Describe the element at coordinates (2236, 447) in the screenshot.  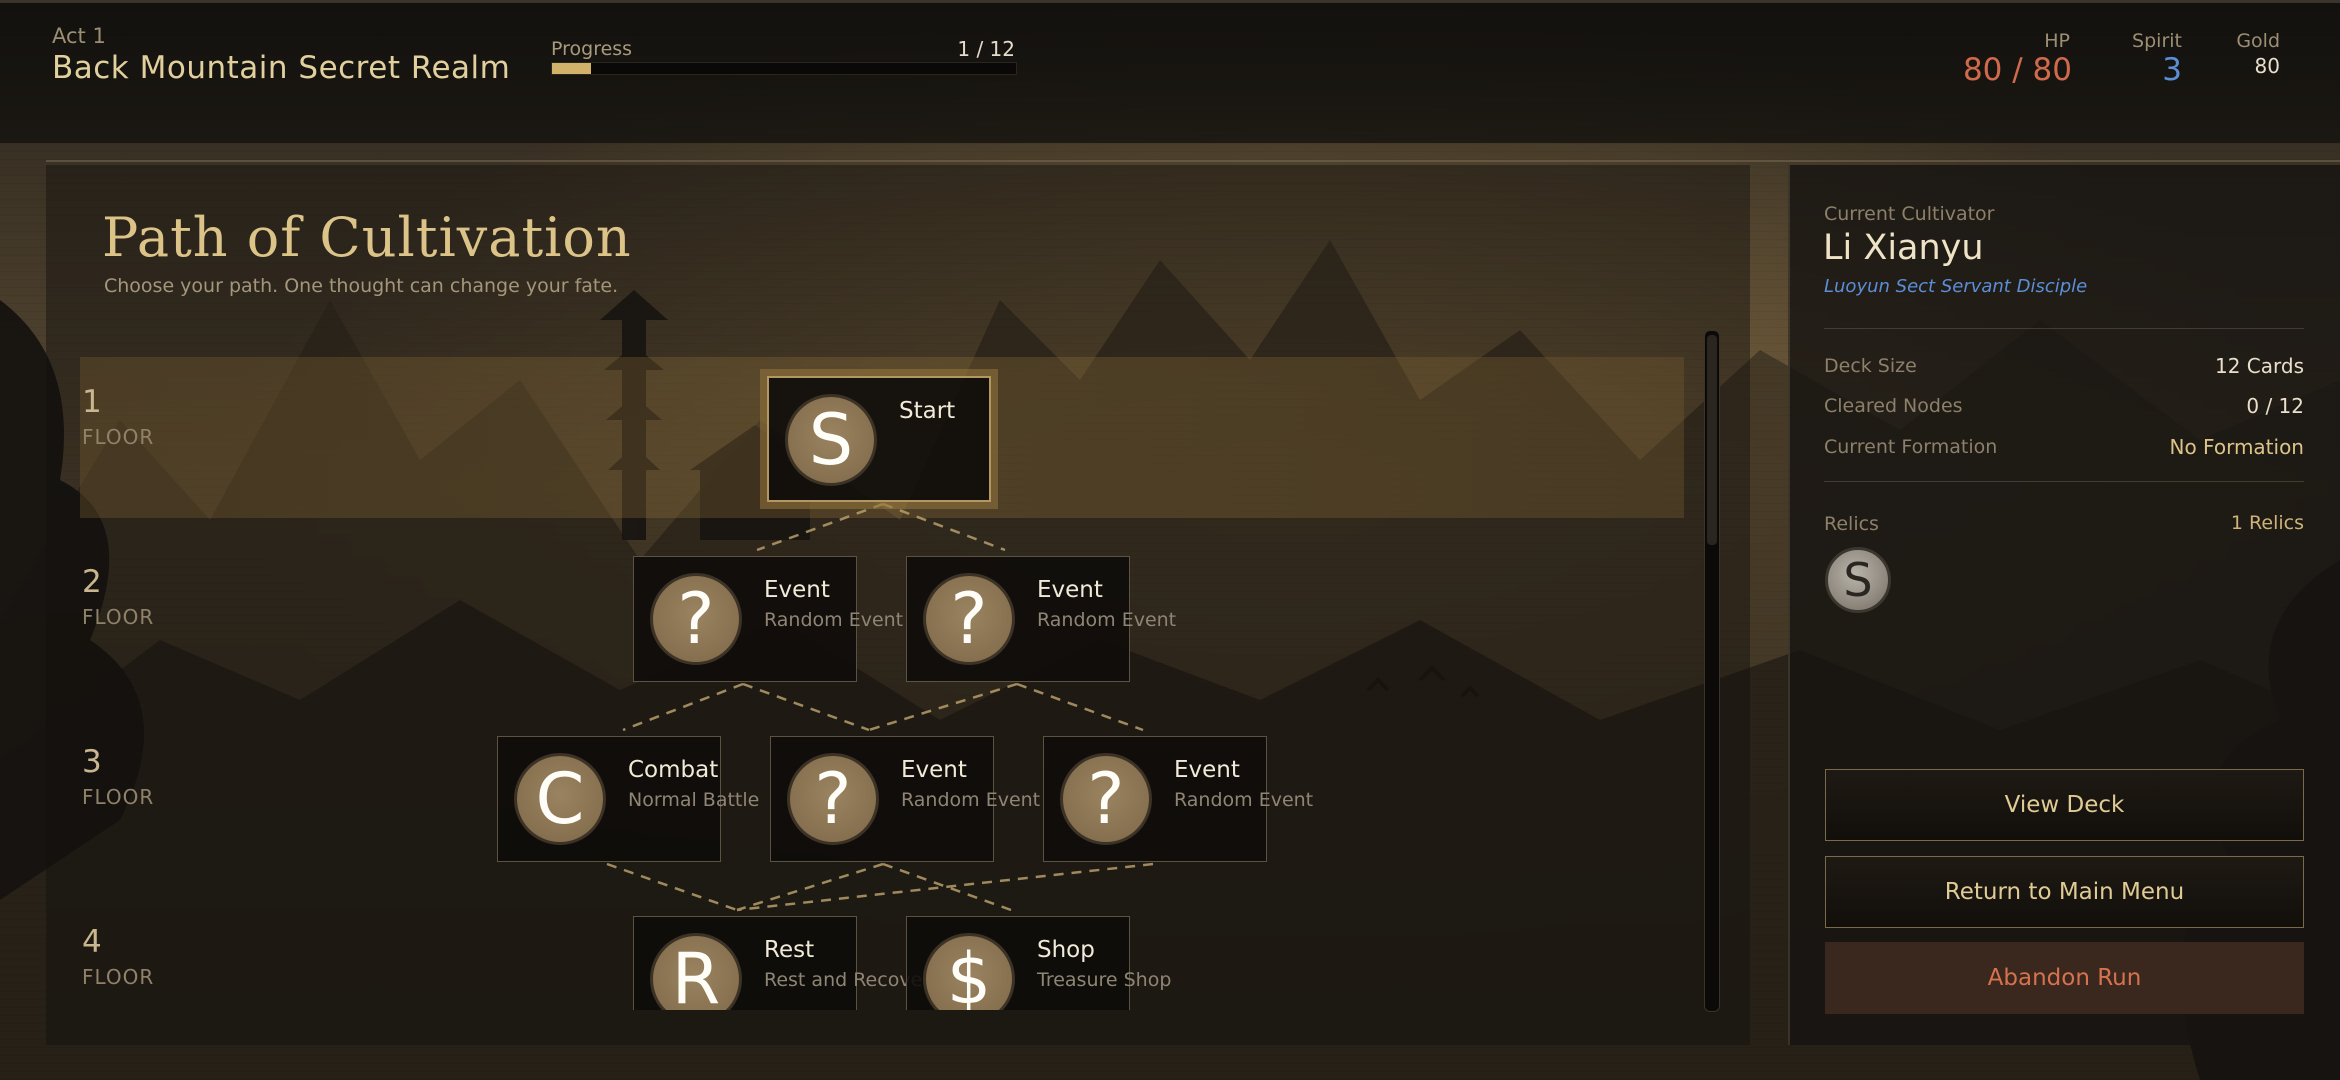
I see `formation-value: No Formation` at that location.